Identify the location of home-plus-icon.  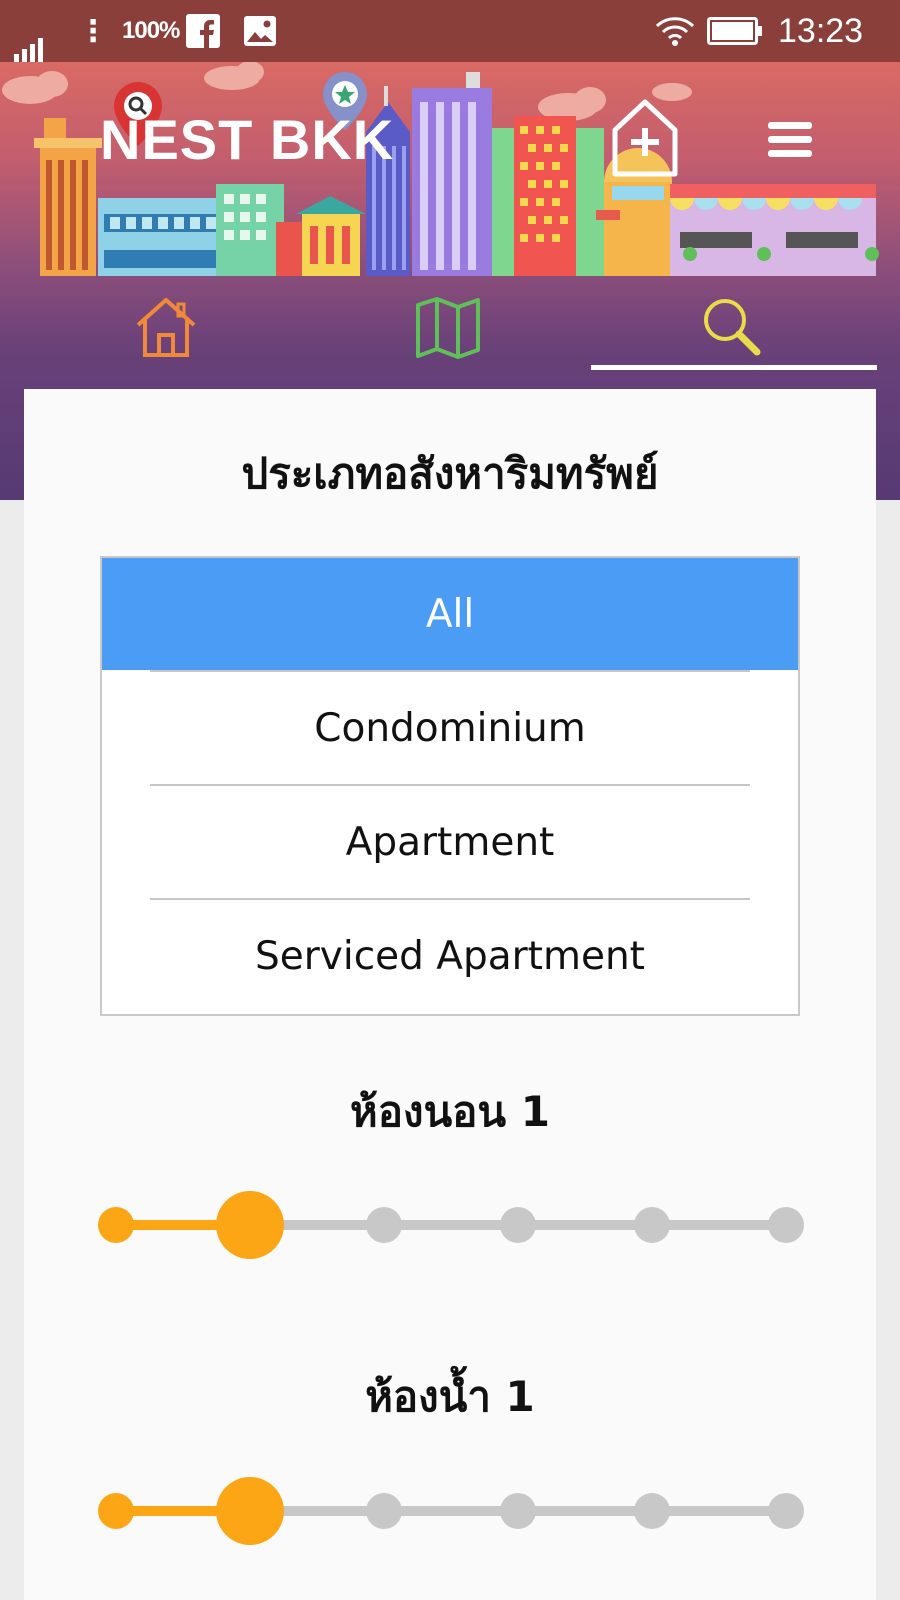
(645, 138).